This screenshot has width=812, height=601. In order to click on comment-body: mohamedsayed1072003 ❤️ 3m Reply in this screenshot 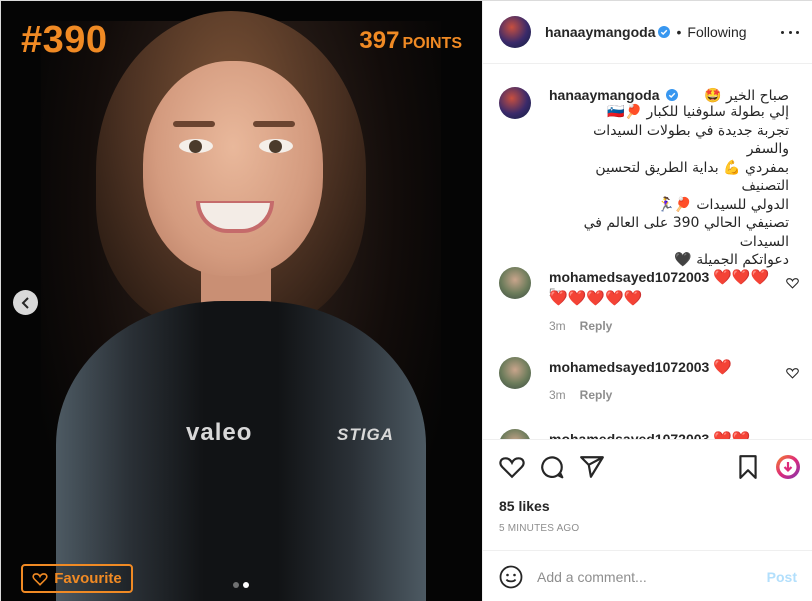, I will do `click(674, 379)`.